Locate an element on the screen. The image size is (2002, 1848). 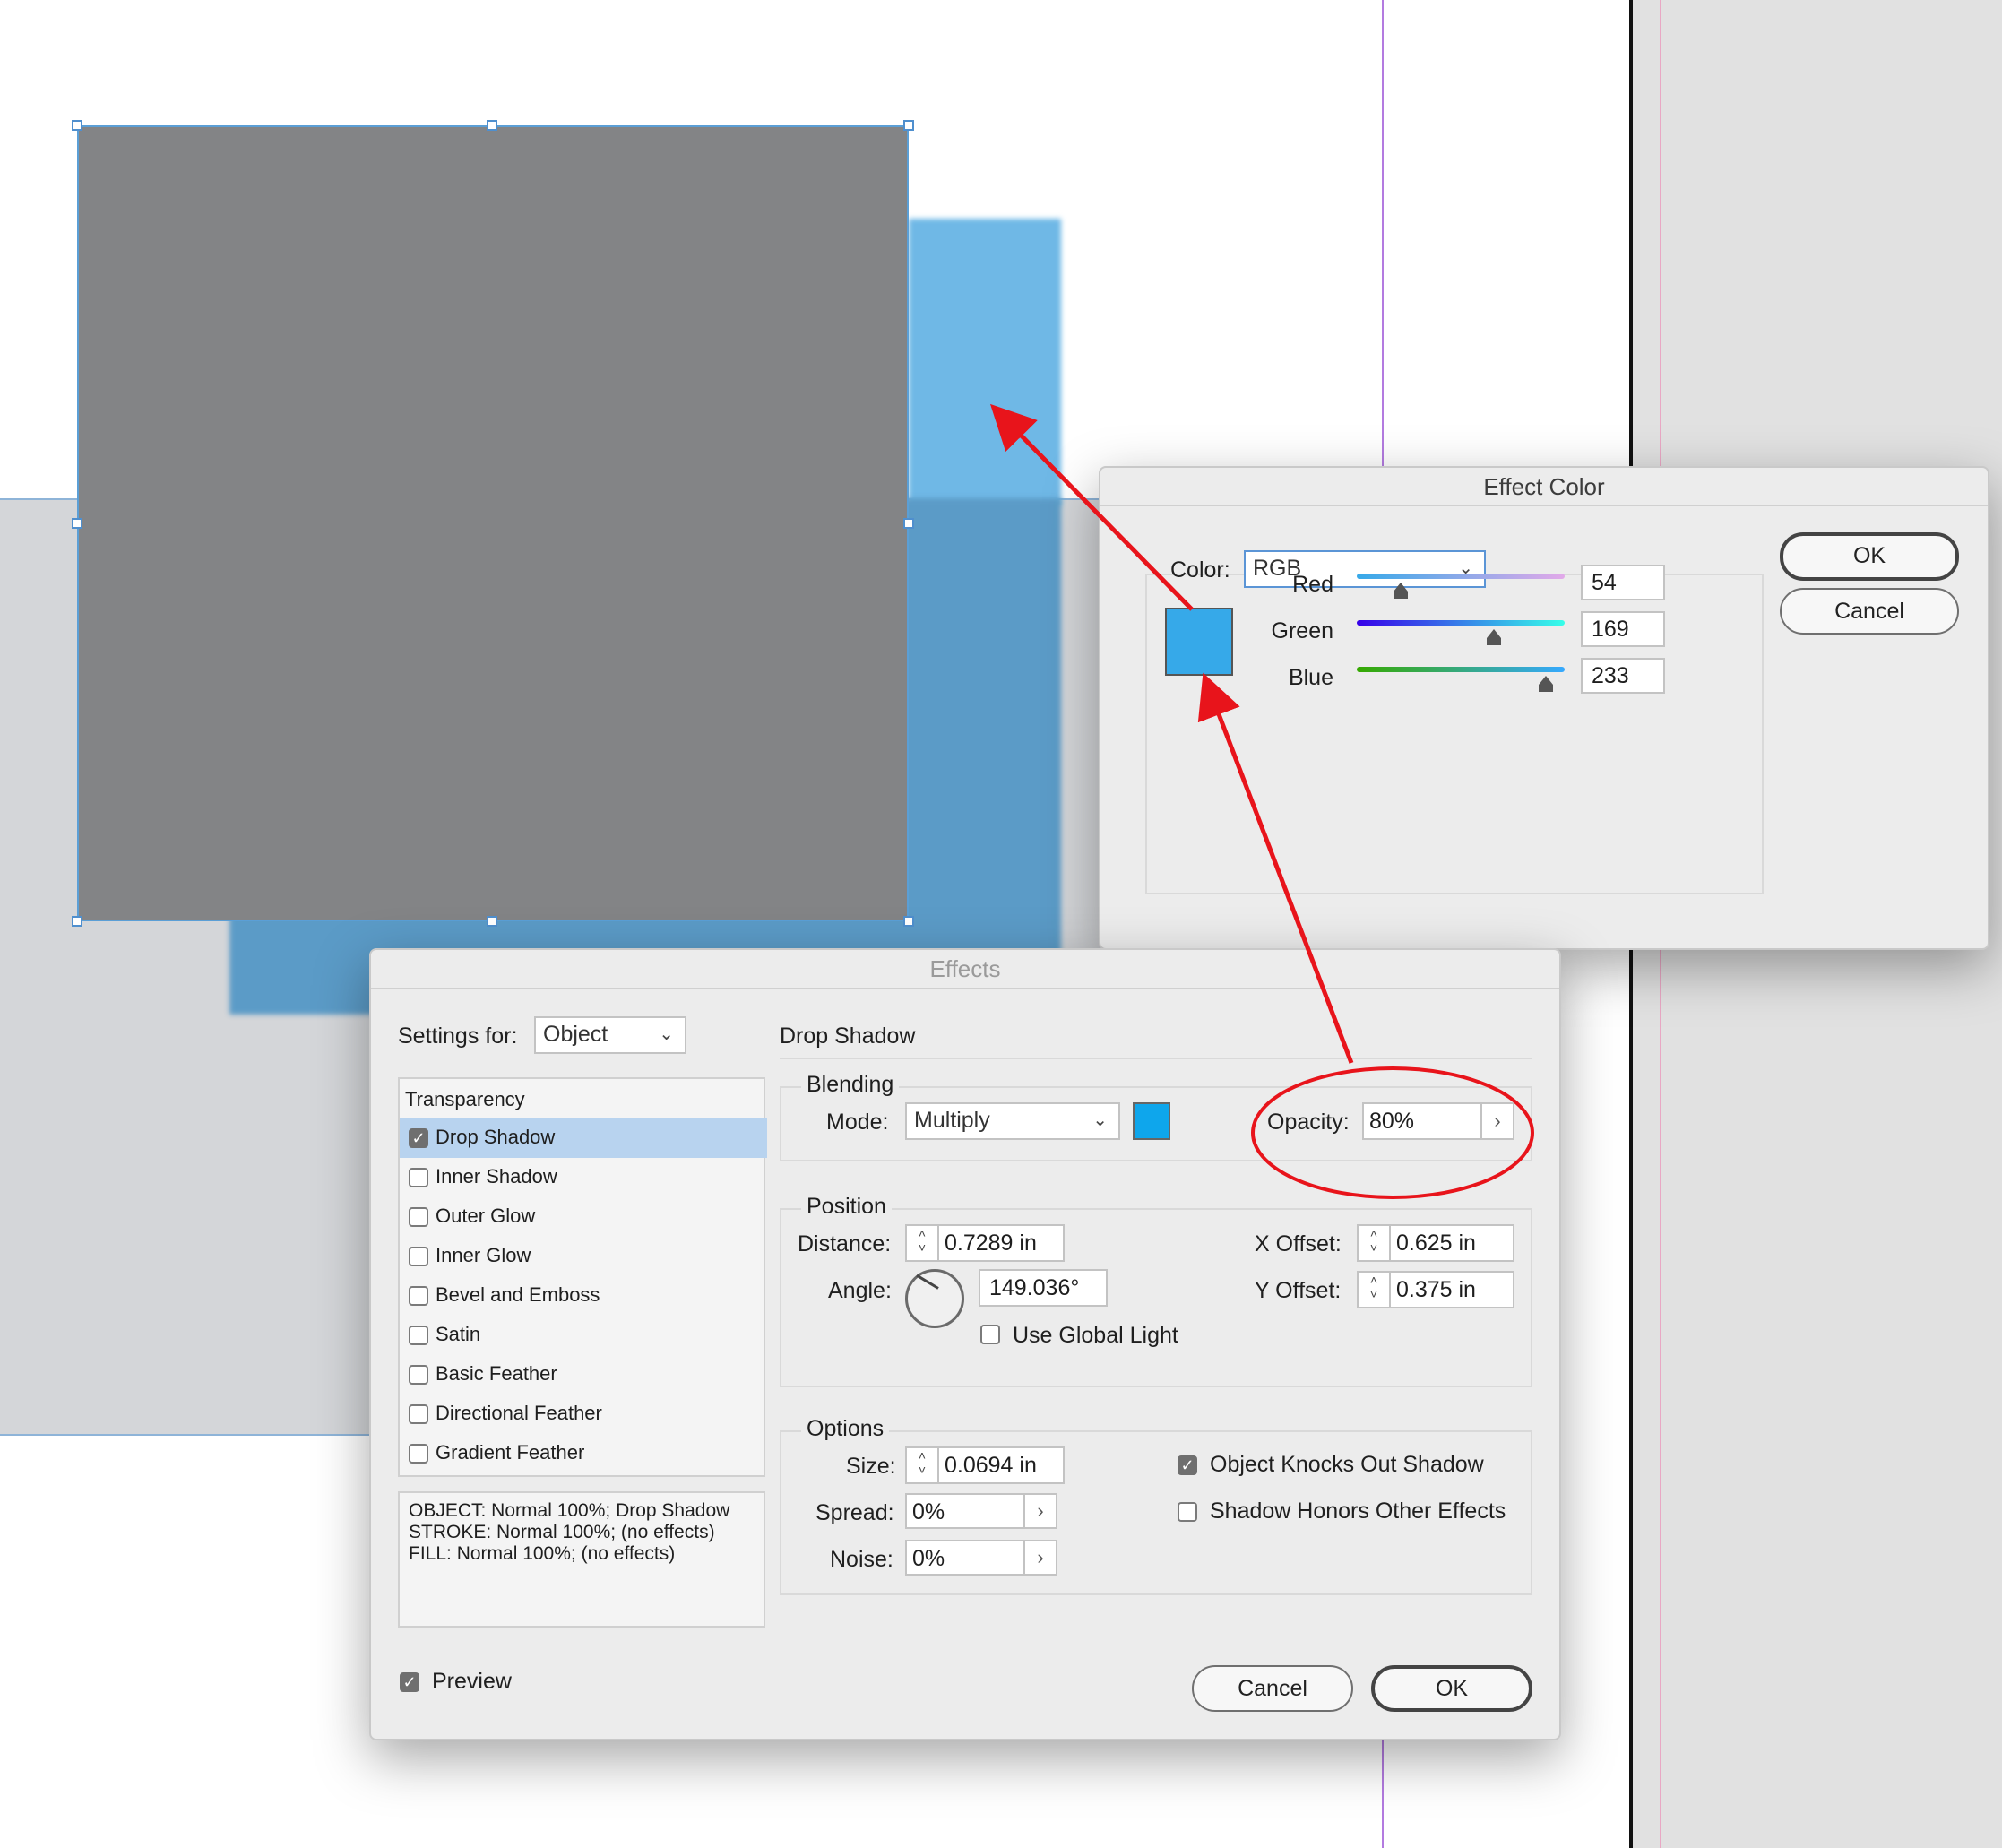
annotation-layer is located at coordinates (1262, 801).